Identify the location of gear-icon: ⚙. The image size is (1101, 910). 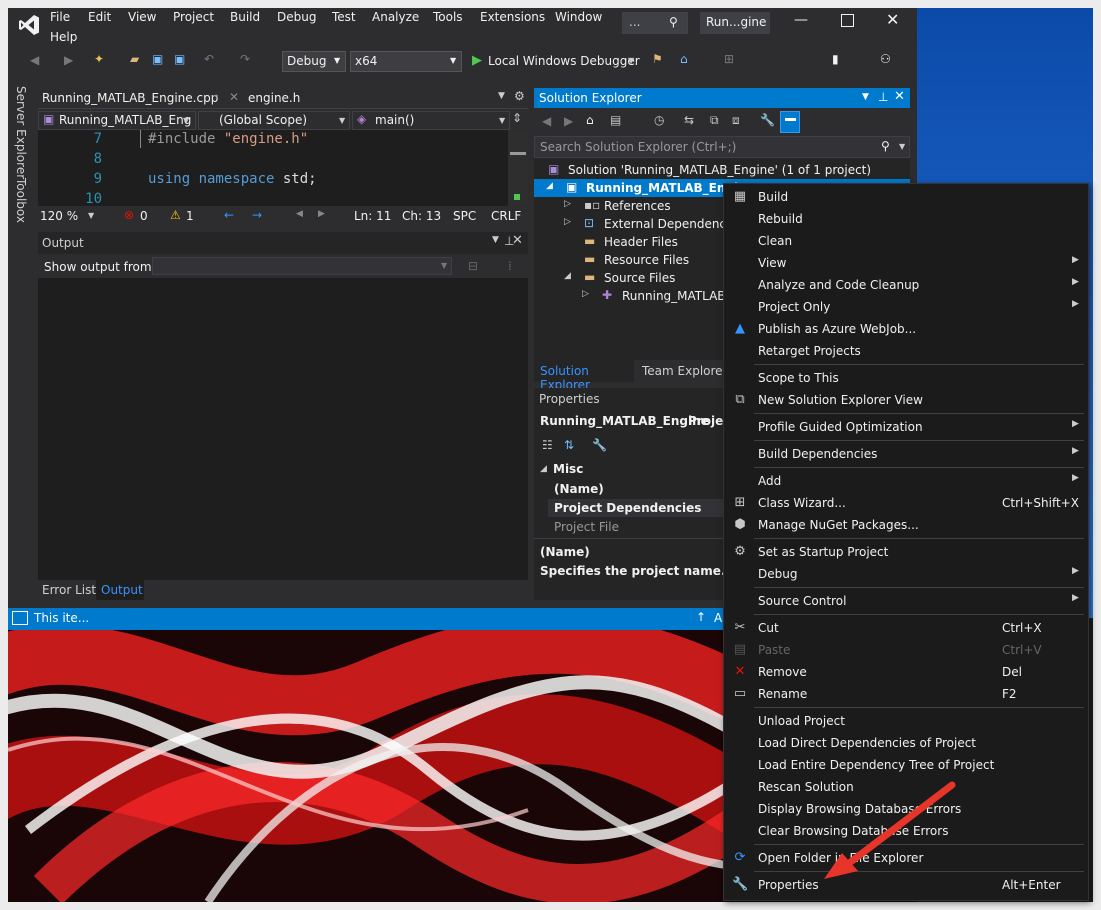
(519, 96).